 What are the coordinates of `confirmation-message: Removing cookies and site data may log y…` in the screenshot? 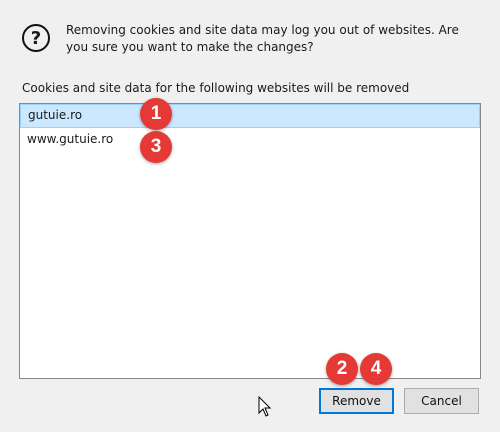 It's located at (262, 38).